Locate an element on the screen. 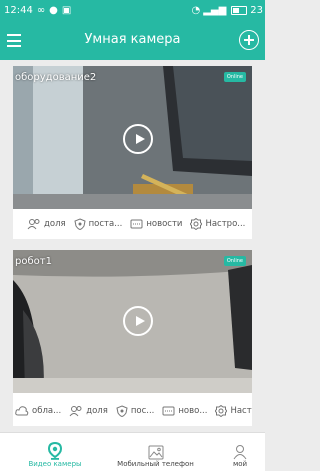 The width and height of the screenshot is (320, 471). page-title: Умная камера is located at coordinates (132, 39).